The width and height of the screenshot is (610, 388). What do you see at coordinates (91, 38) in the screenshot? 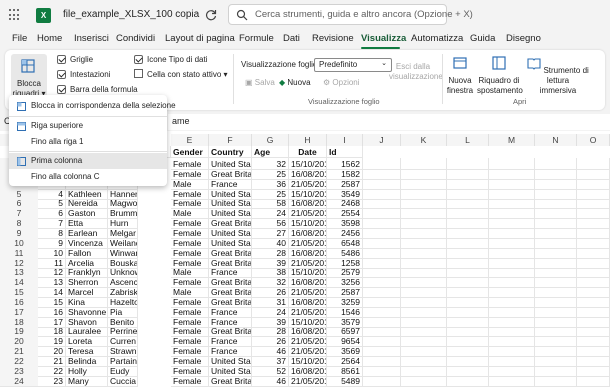
I see `tab-insert: Inserisci` at bounding box center [91, 38].